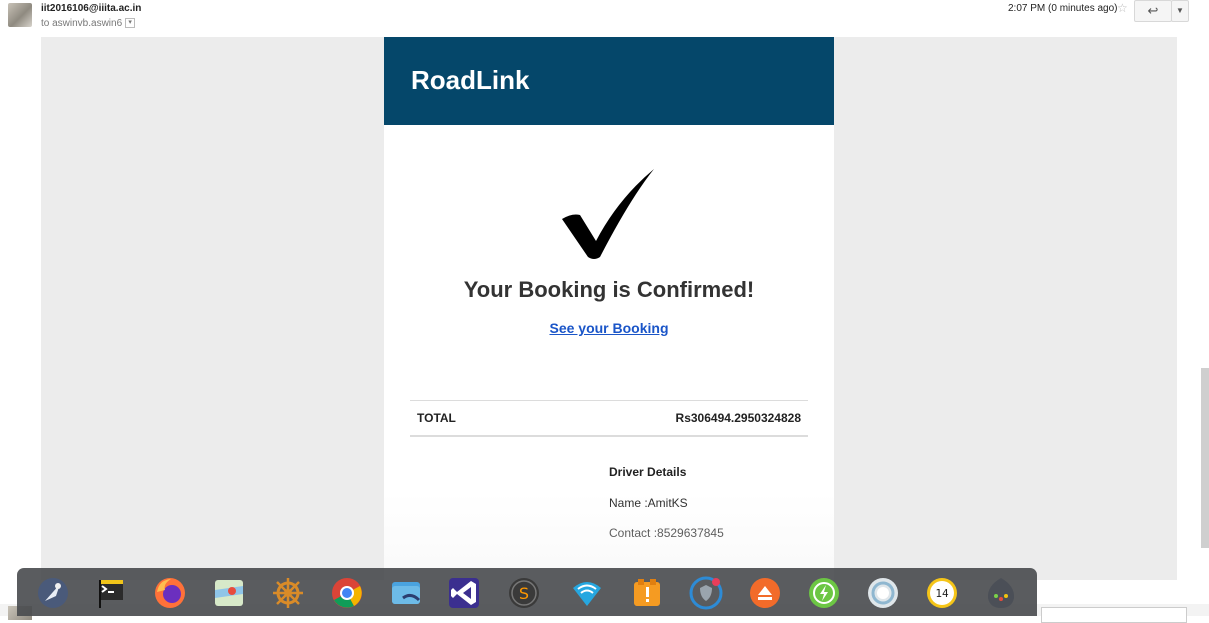  I want to click on chevron-down-icon: ▼, so click(1180, 10).